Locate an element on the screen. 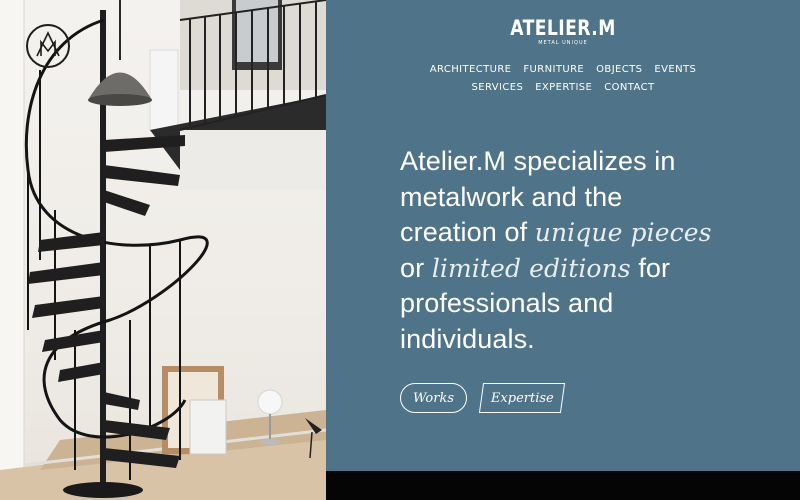 This screenshot has width=800, height=500. expertise-button: Expertise is located at coordinates (522, 398).